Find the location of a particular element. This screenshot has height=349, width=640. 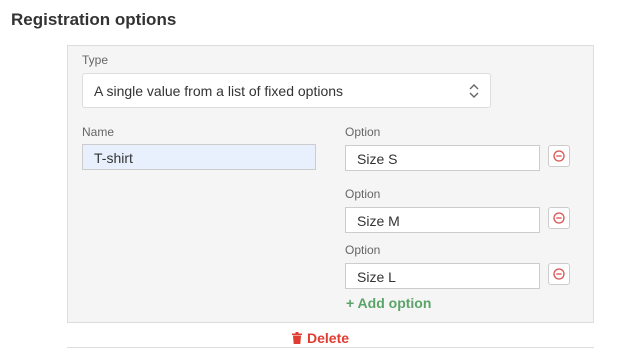

name-input: T-shirt is located at coordinates (199, 157).